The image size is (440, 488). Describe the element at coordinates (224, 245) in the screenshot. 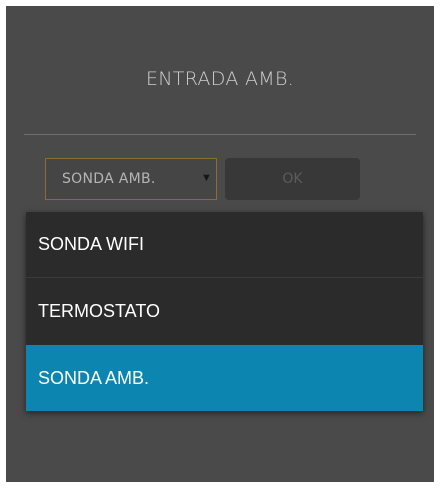

I see `dropdown-option-sonda-wifi: SONDA WIFI` at that location.